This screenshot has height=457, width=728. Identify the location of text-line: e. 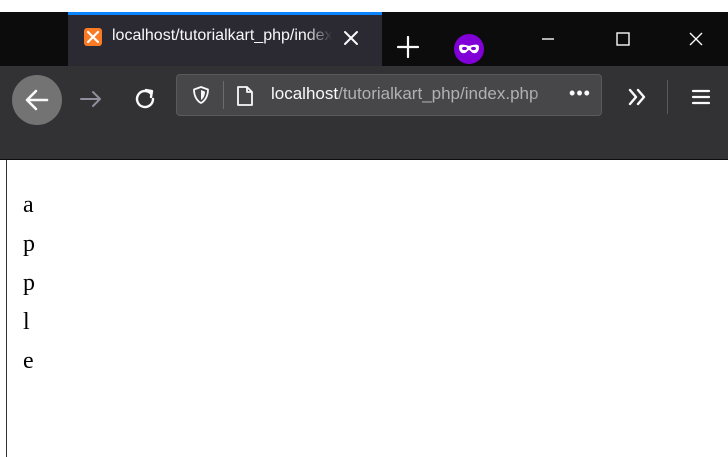
(28, 361).